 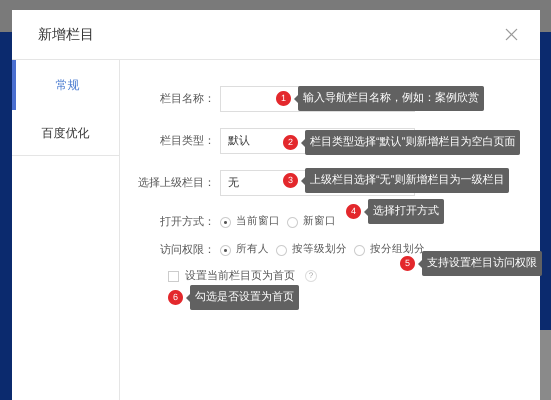 I want to click on field-label: 选择上级栏目：, so click(x=176, y=183).